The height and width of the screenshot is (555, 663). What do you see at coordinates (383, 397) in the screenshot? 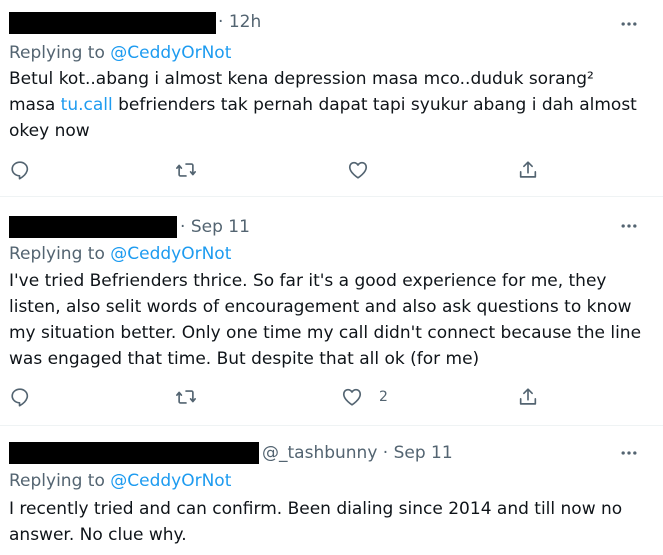
I see `like-count: 2` at bounding box center [383, 397].